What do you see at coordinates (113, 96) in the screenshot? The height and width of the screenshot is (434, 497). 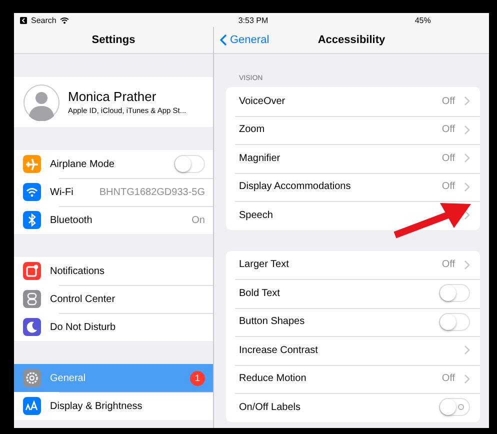 I see `profile-name: Monica Prather` at bounding box center [113, 96].